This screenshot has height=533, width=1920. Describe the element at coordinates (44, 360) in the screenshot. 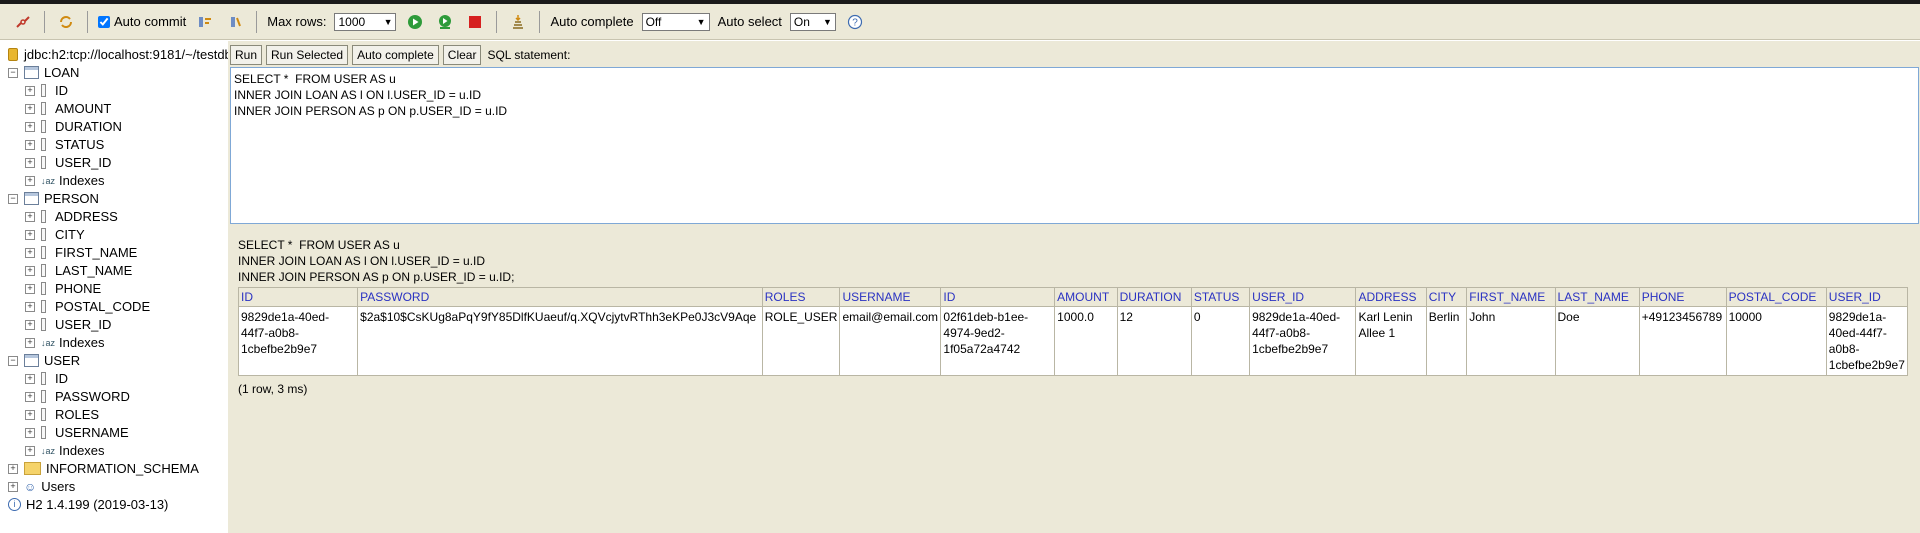

I see `tree-table-user: − USER` at that location.